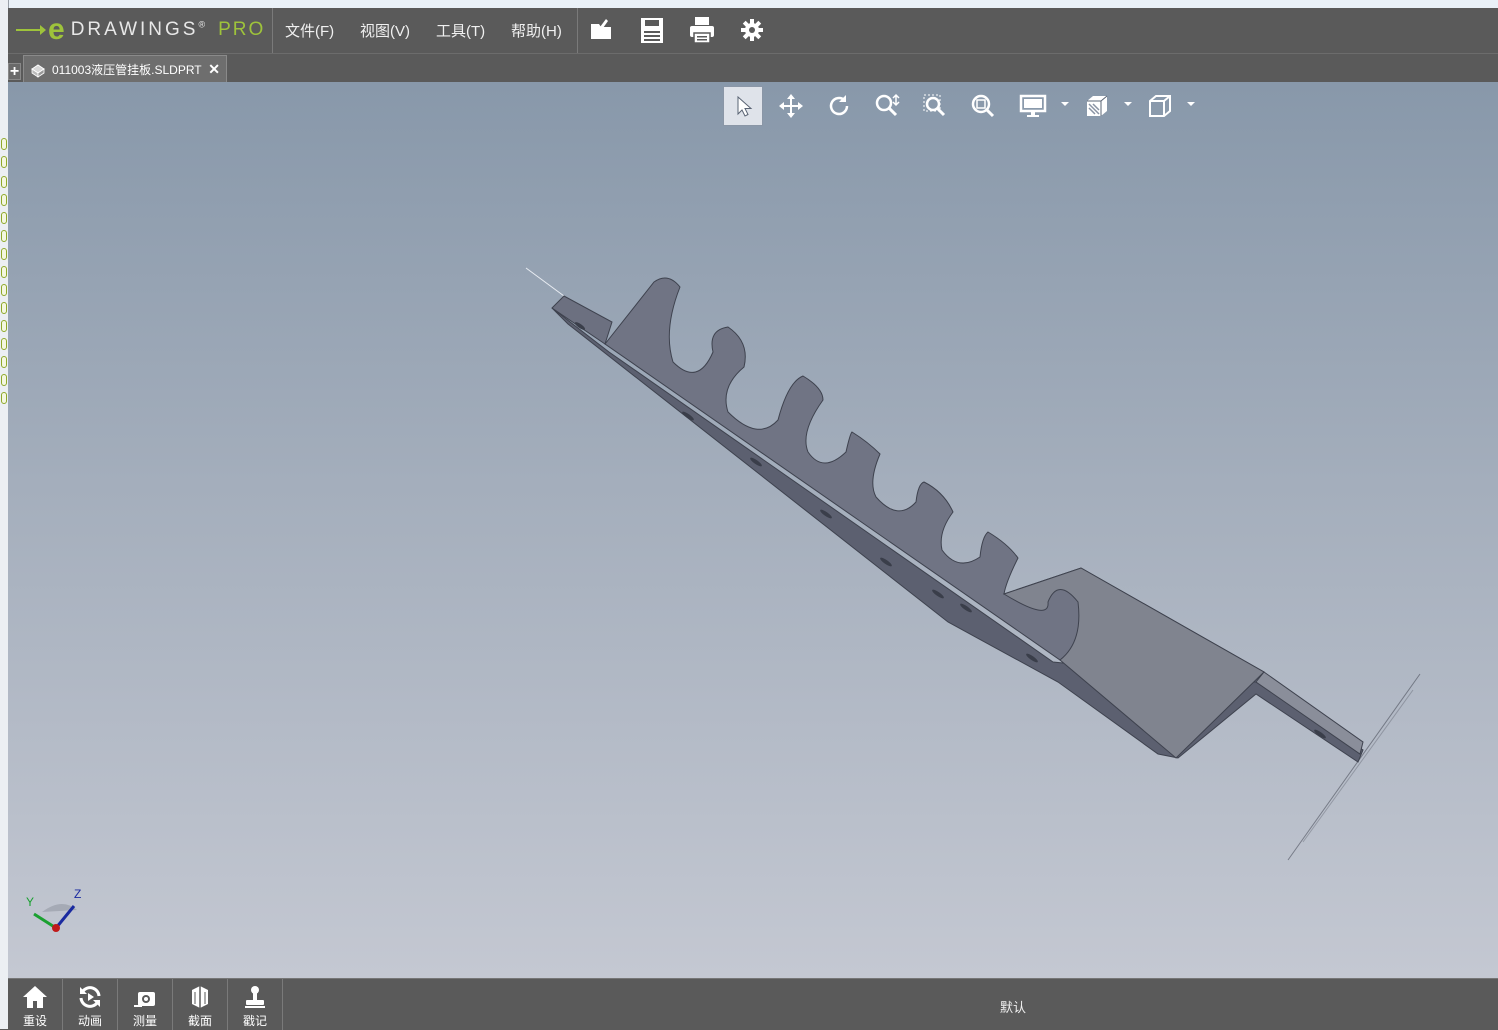 The height and width of the screenshot is (1030, 1498). I want to click on main-menu-bar: e DRAWINGS® PRO 文件(F) 视图(V) 工具(T) 帮助(H), so click(753, 30).